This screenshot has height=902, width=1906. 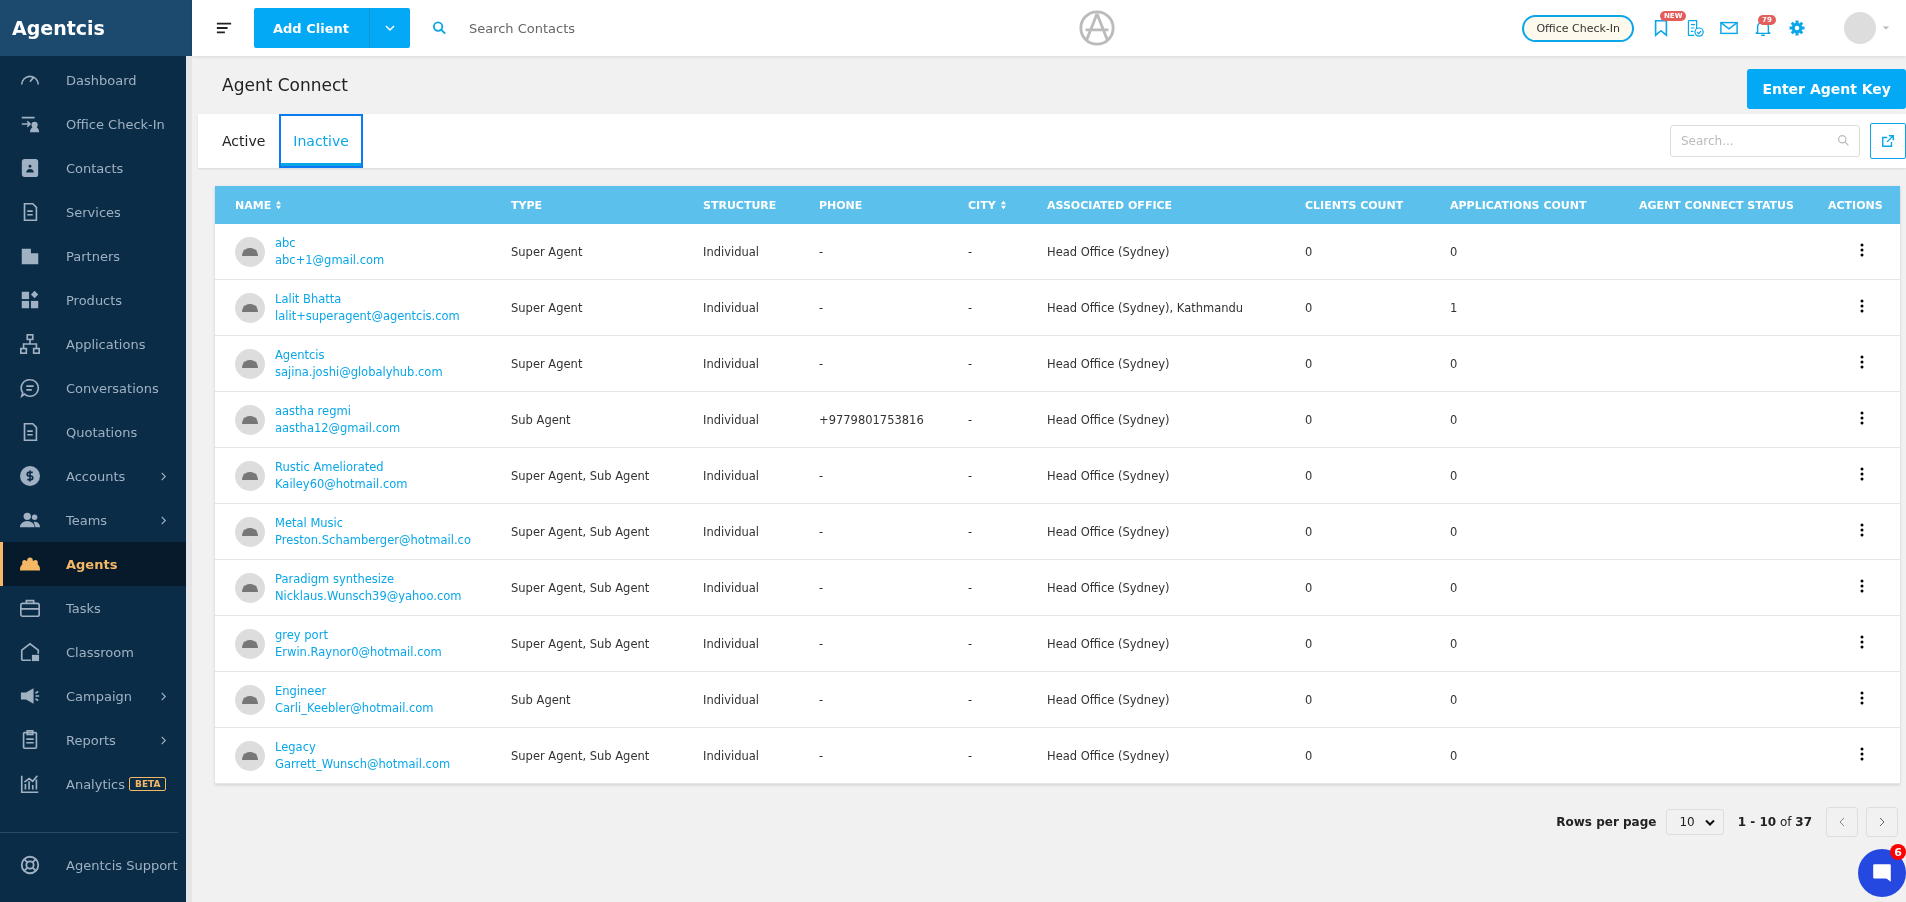 What do you see at coordinates (439, 28) in the screenshot?
I see `search-icon` at bounding box center [439, 28].